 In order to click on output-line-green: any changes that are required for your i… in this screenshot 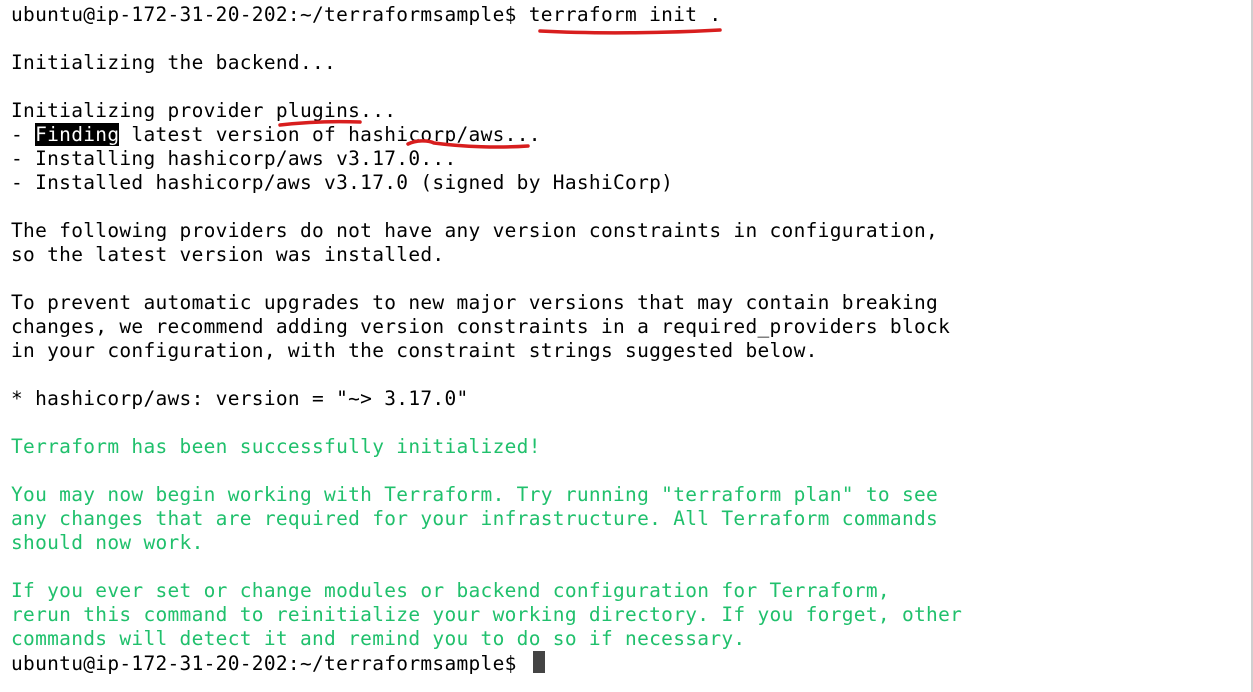, I will do `click(475, 518)`.